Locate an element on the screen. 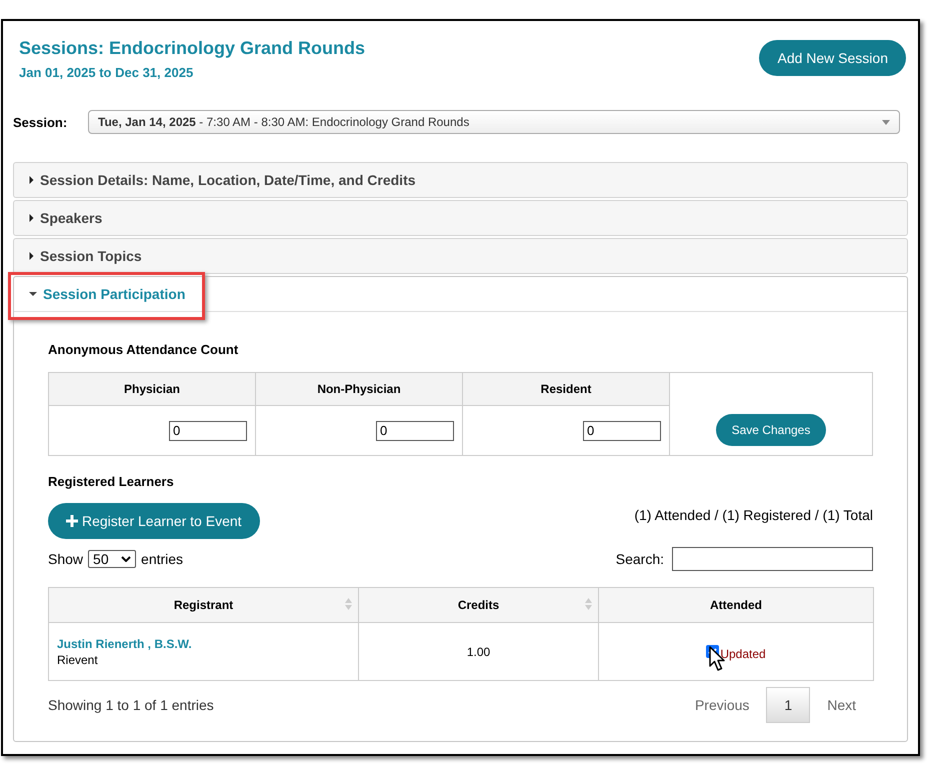  accordion-header: Session Topics is located at coordinates (460, 256).